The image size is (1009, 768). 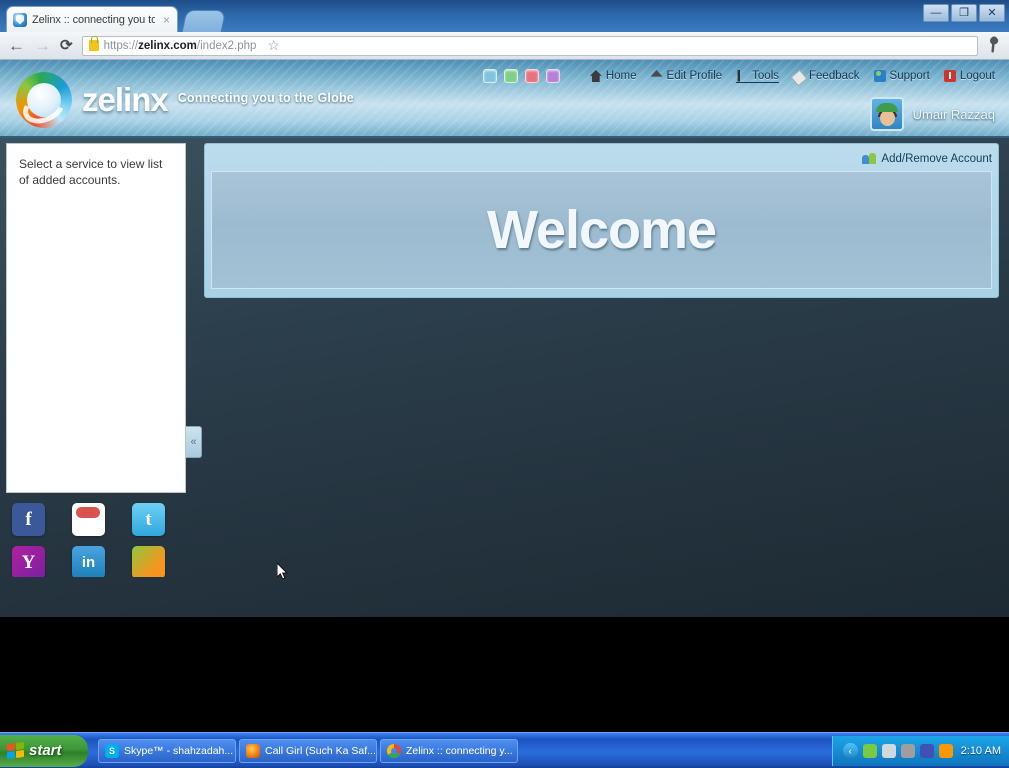 What do you see at coordinates (489, 76) in the screenshot?
I see `theme-swatch-blue` at bounding box center [489, 76].